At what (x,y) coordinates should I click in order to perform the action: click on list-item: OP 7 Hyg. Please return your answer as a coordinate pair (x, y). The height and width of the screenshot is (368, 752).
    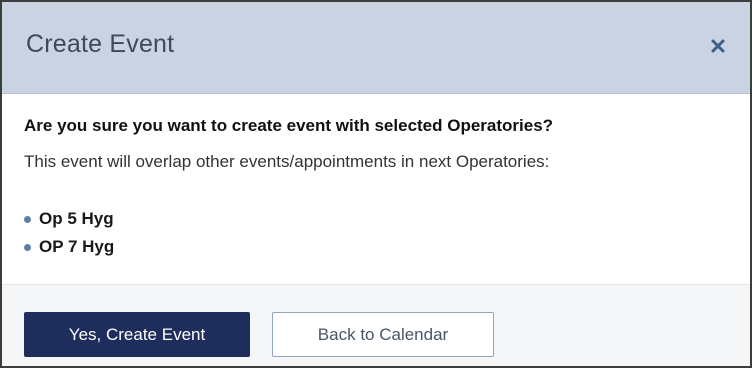
    Looking at the image, I should click on (69, 247).